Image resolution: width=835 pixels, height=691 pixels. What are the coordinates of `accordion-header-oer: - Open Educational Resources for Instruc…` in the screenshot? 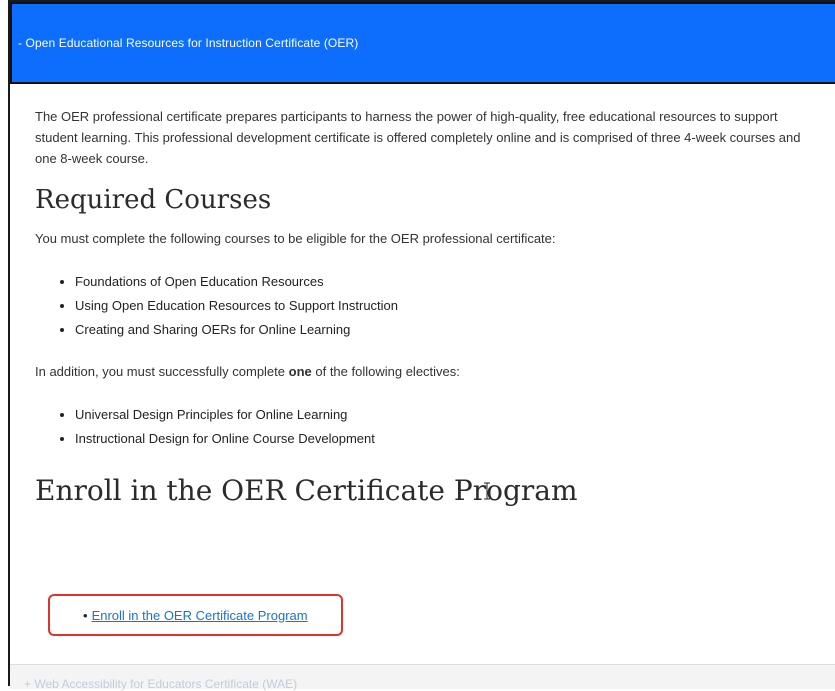 It's located at (422, 43).